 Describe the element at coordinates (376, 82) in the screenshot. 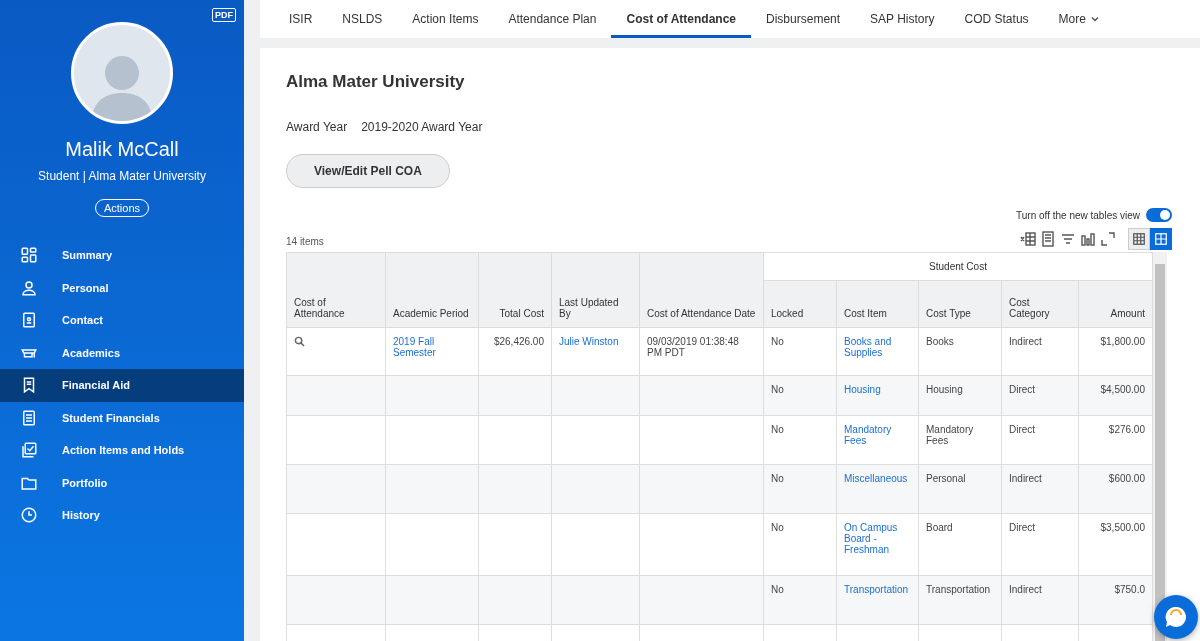

I see `page-title: Alma Mater University` at that location.